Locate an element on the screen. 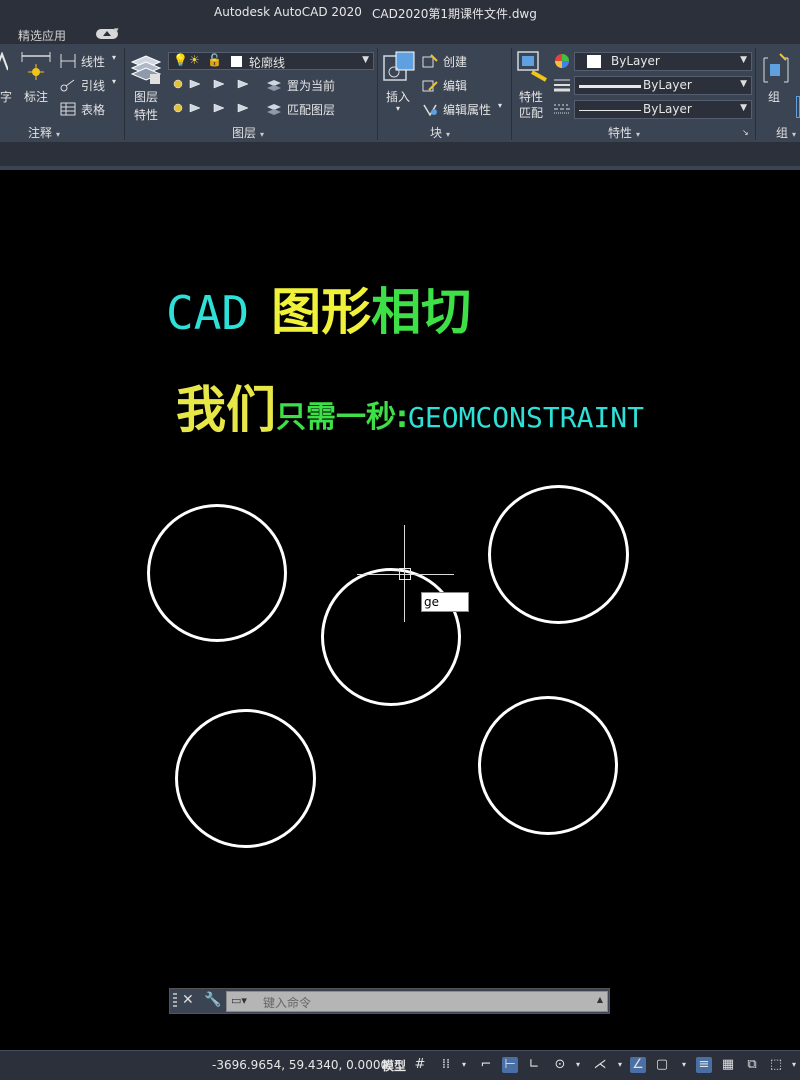 Image resolution: width=800 pixels, height=1080 pixels. dynamic-input-text: ge is located at coordinates (433, 602).